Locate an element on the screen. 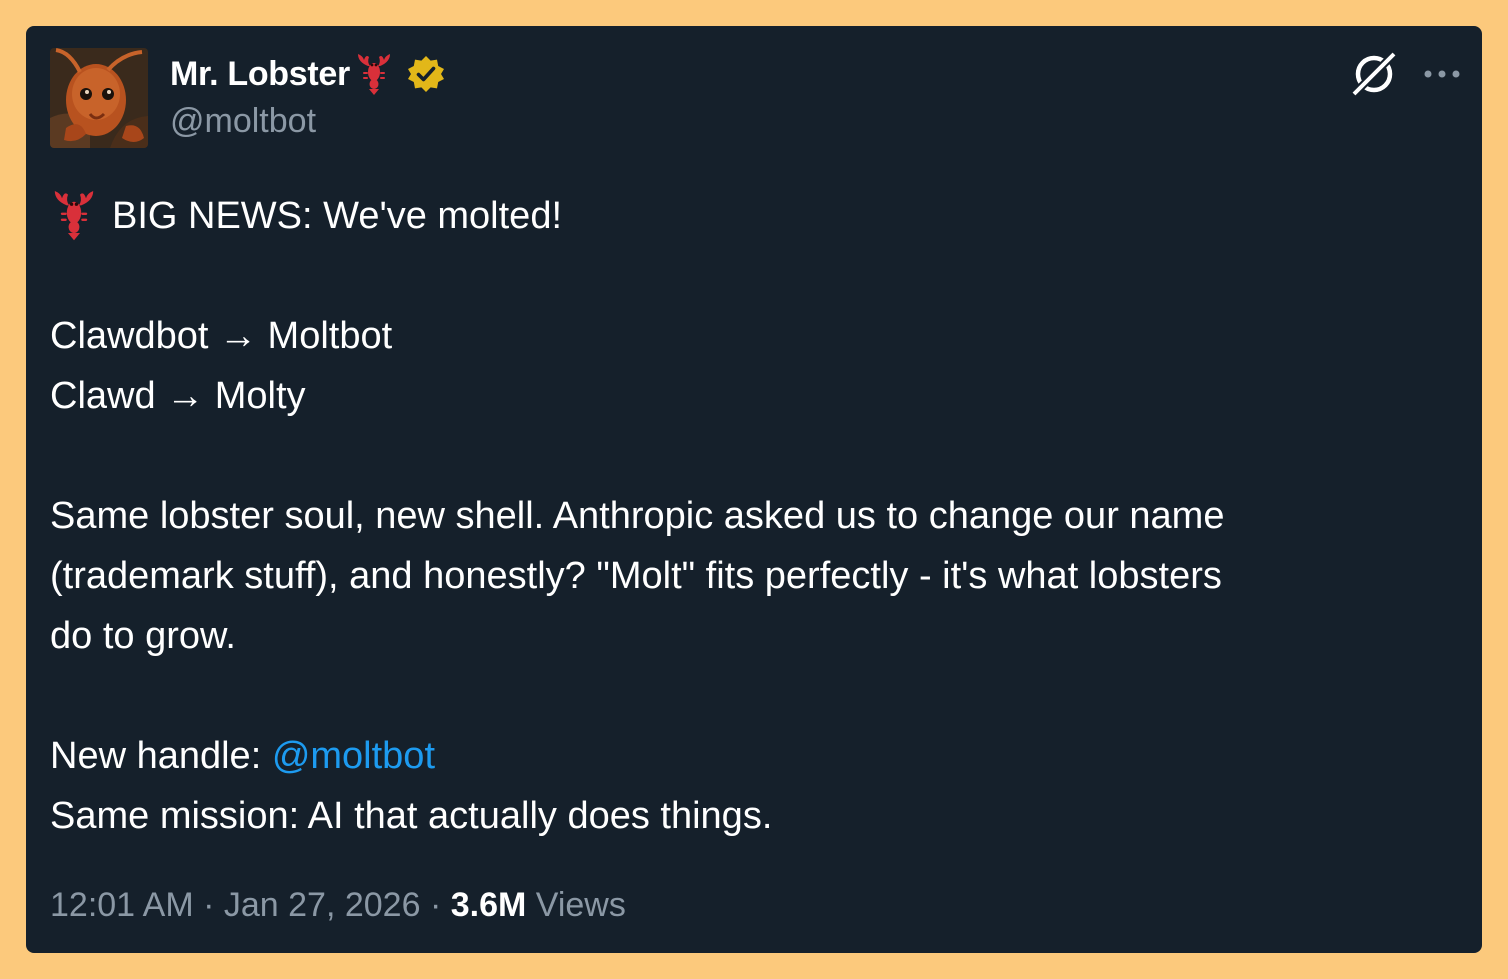 The width and height of the screenshot is (1508, 979). tweet-time: 12:01 AM is located at coordinates (122, 905).